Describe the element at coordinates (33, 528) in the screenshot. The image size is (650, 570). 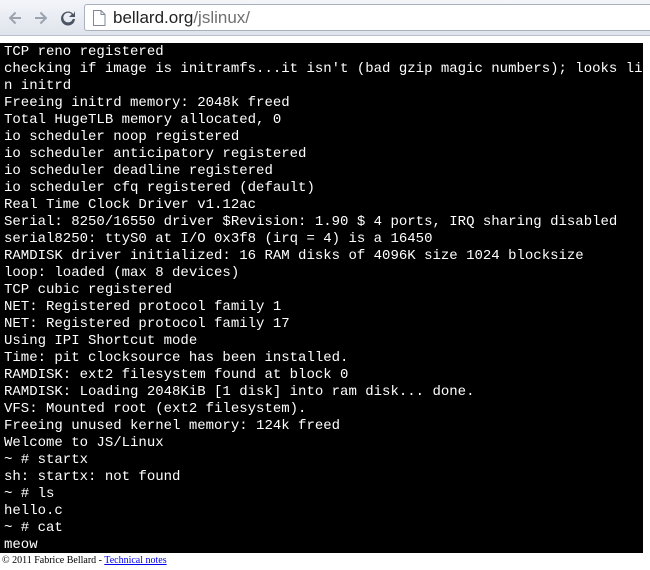
I see `terminal-line: ~ # cat` at that location.